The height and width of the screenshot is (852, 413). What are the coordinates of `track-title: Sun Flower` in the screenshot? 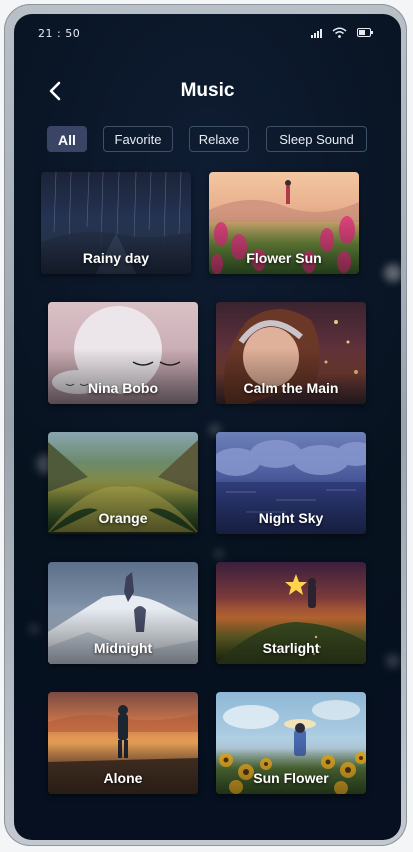 It's located at (291, 778).